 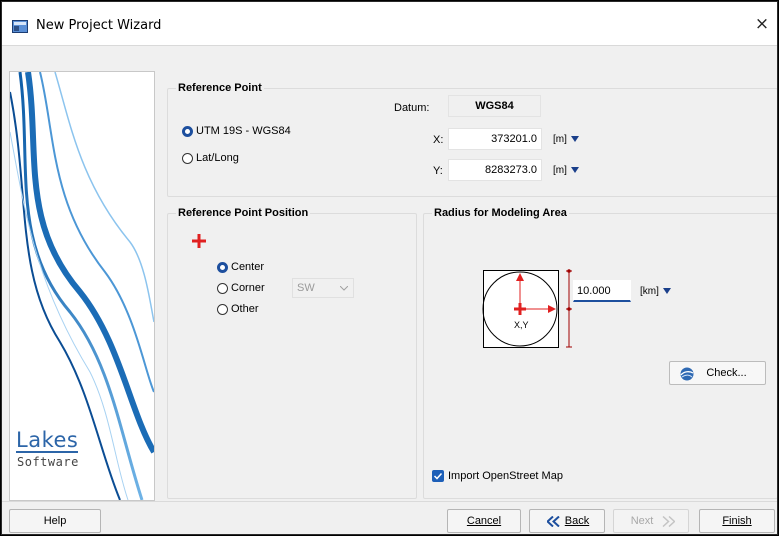 What do you see at coordinates (553, 521) in the screenshot?
I see `double-chevron-left-icon` at bounding box center [553, 521].